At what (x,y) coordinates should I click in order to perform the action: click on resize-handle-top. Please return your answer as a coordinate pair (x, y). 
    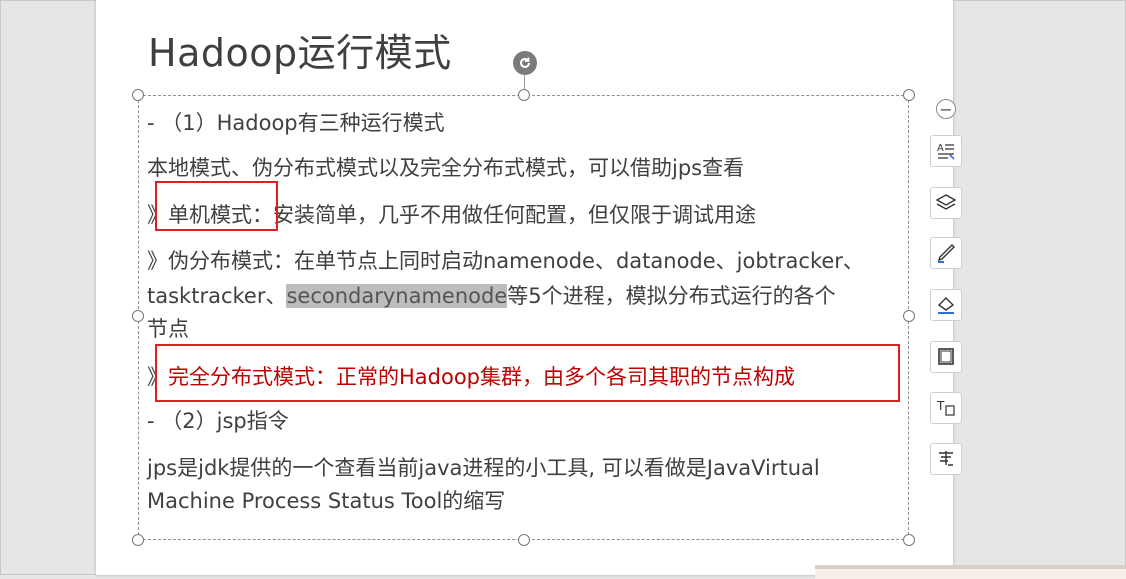
    Looking at the image, I should click on (524, 95).